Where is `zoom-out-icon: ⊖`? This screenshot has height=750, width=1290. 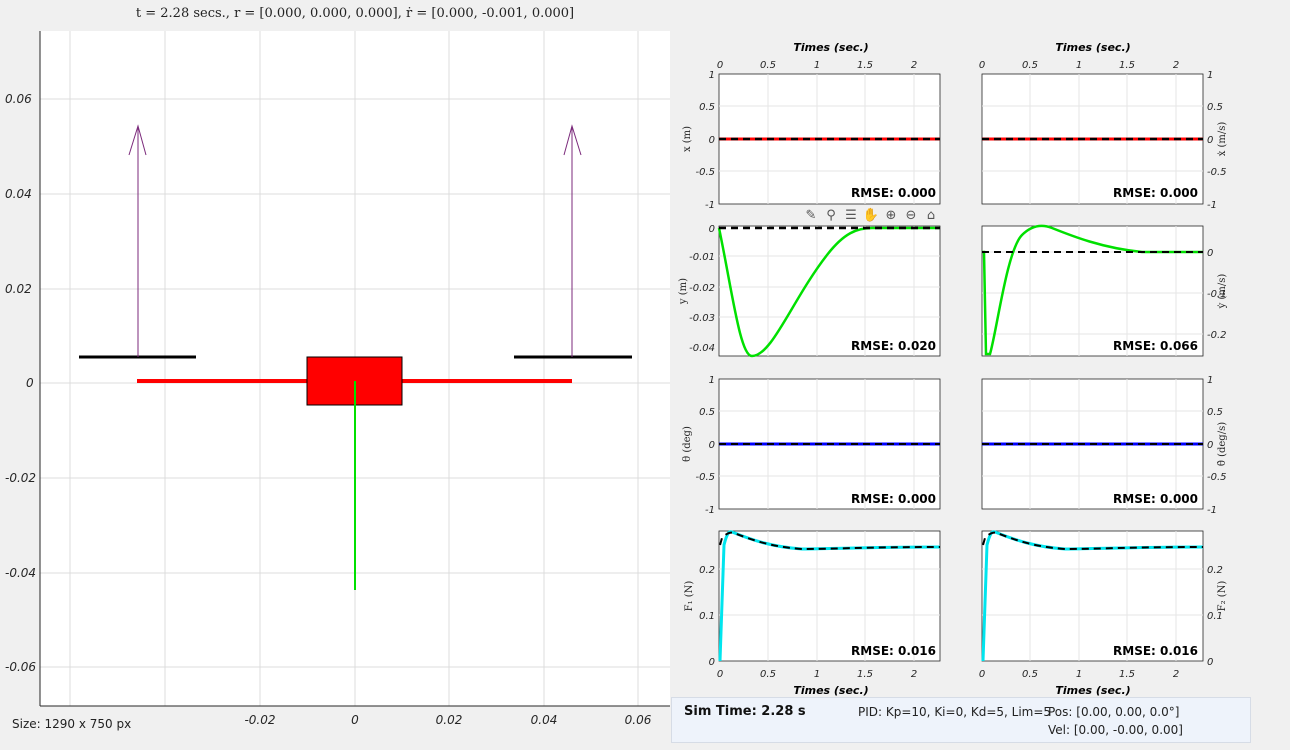 zoom-out-icon: ⊖ is located at coordinates (911, 215).